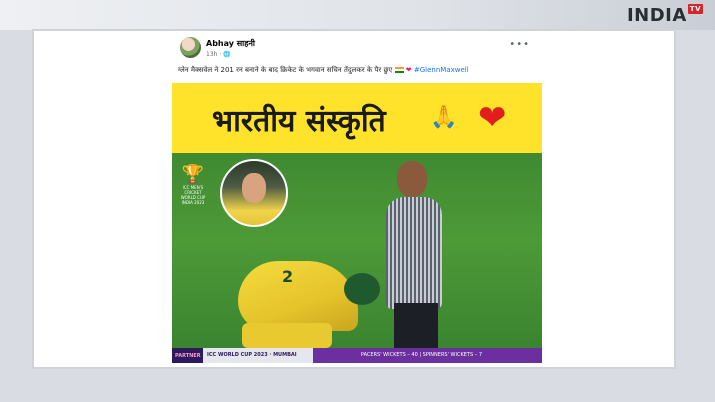 This screenshot has height=402, width=715. What do you see at coordinates (254, 188) in the screenshot?
I see `portrait-face` at bounding box center [254, 188].